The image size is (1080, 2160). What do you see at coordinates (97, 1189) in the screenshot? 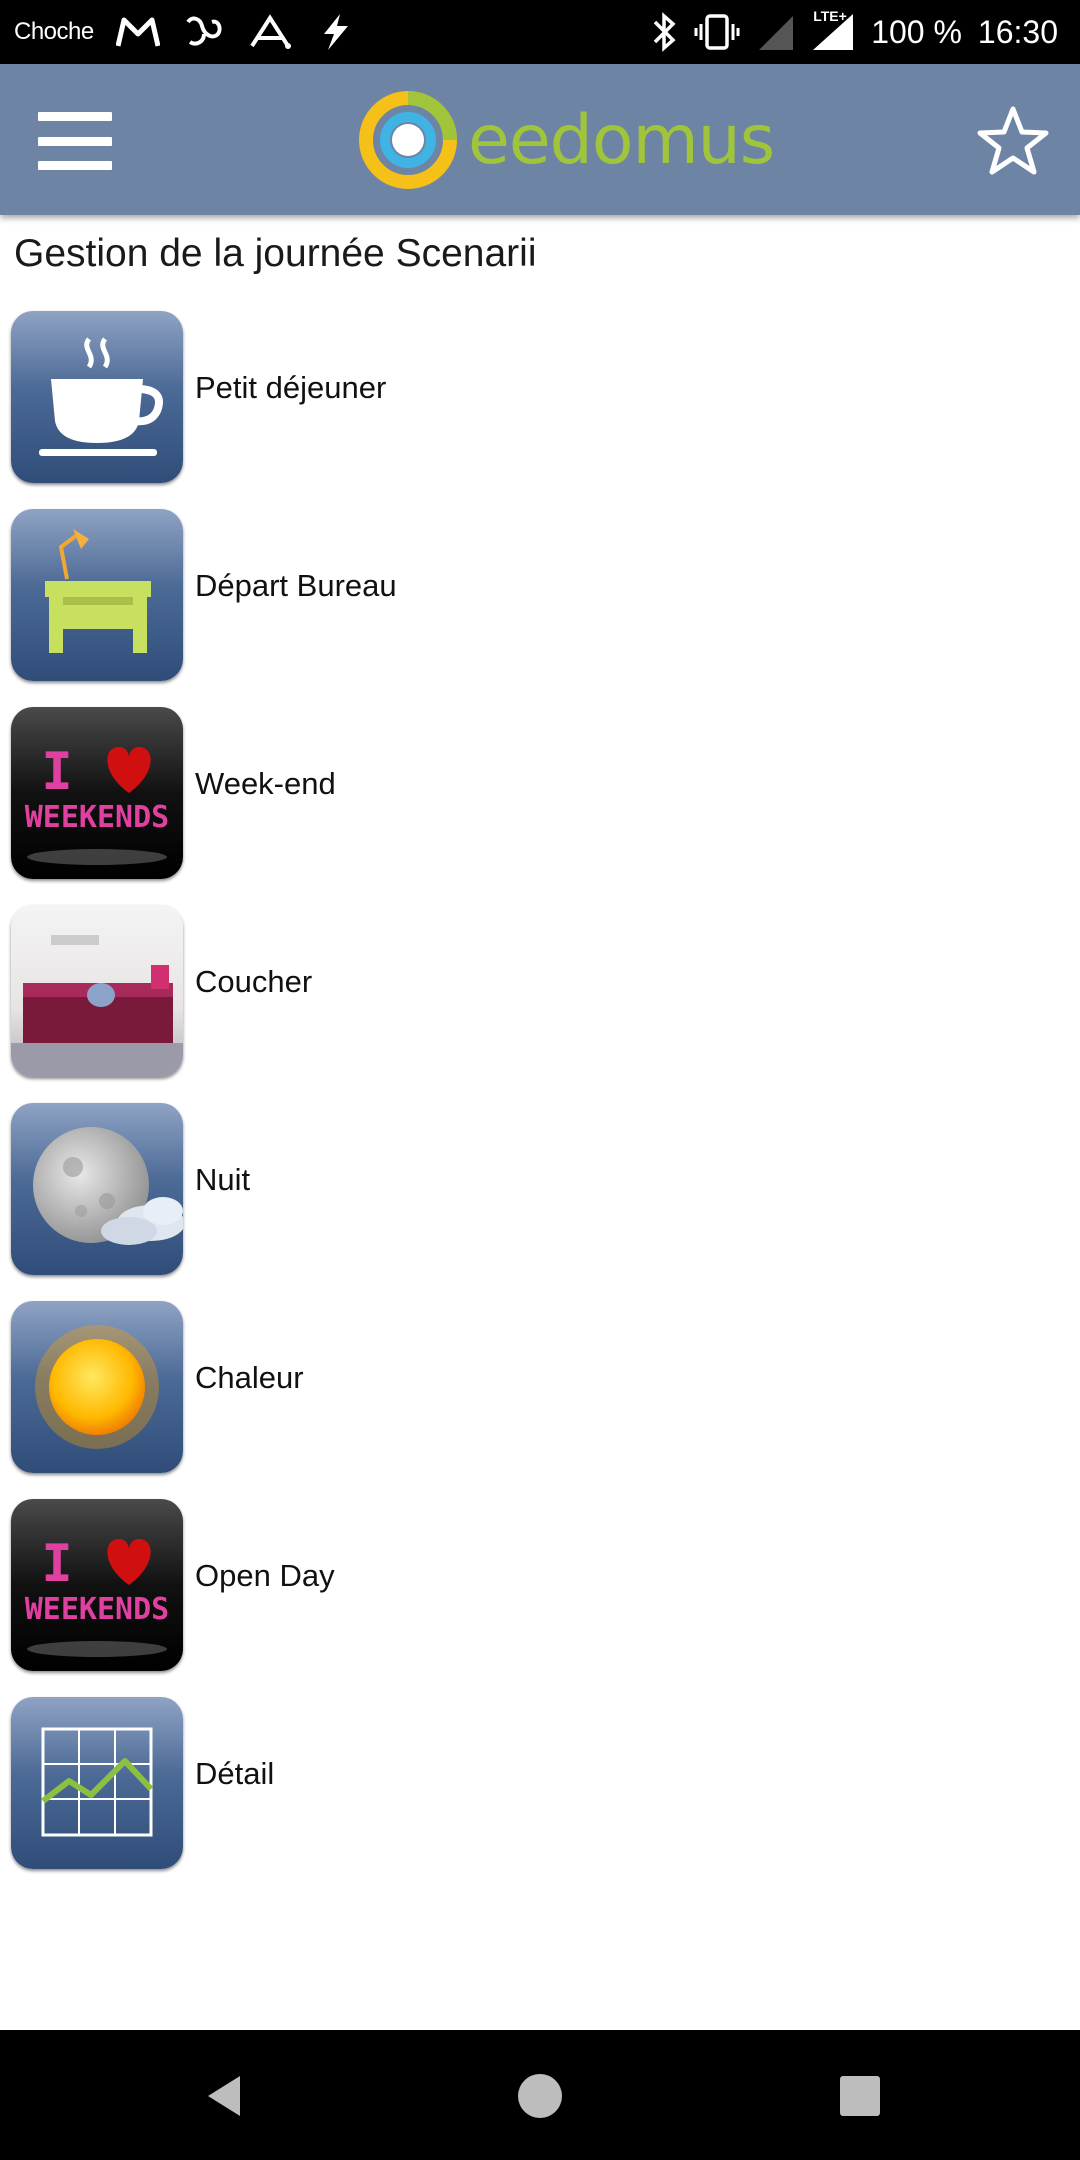
I see `moon-cloud-icon` at bounding box center [97, 1189].